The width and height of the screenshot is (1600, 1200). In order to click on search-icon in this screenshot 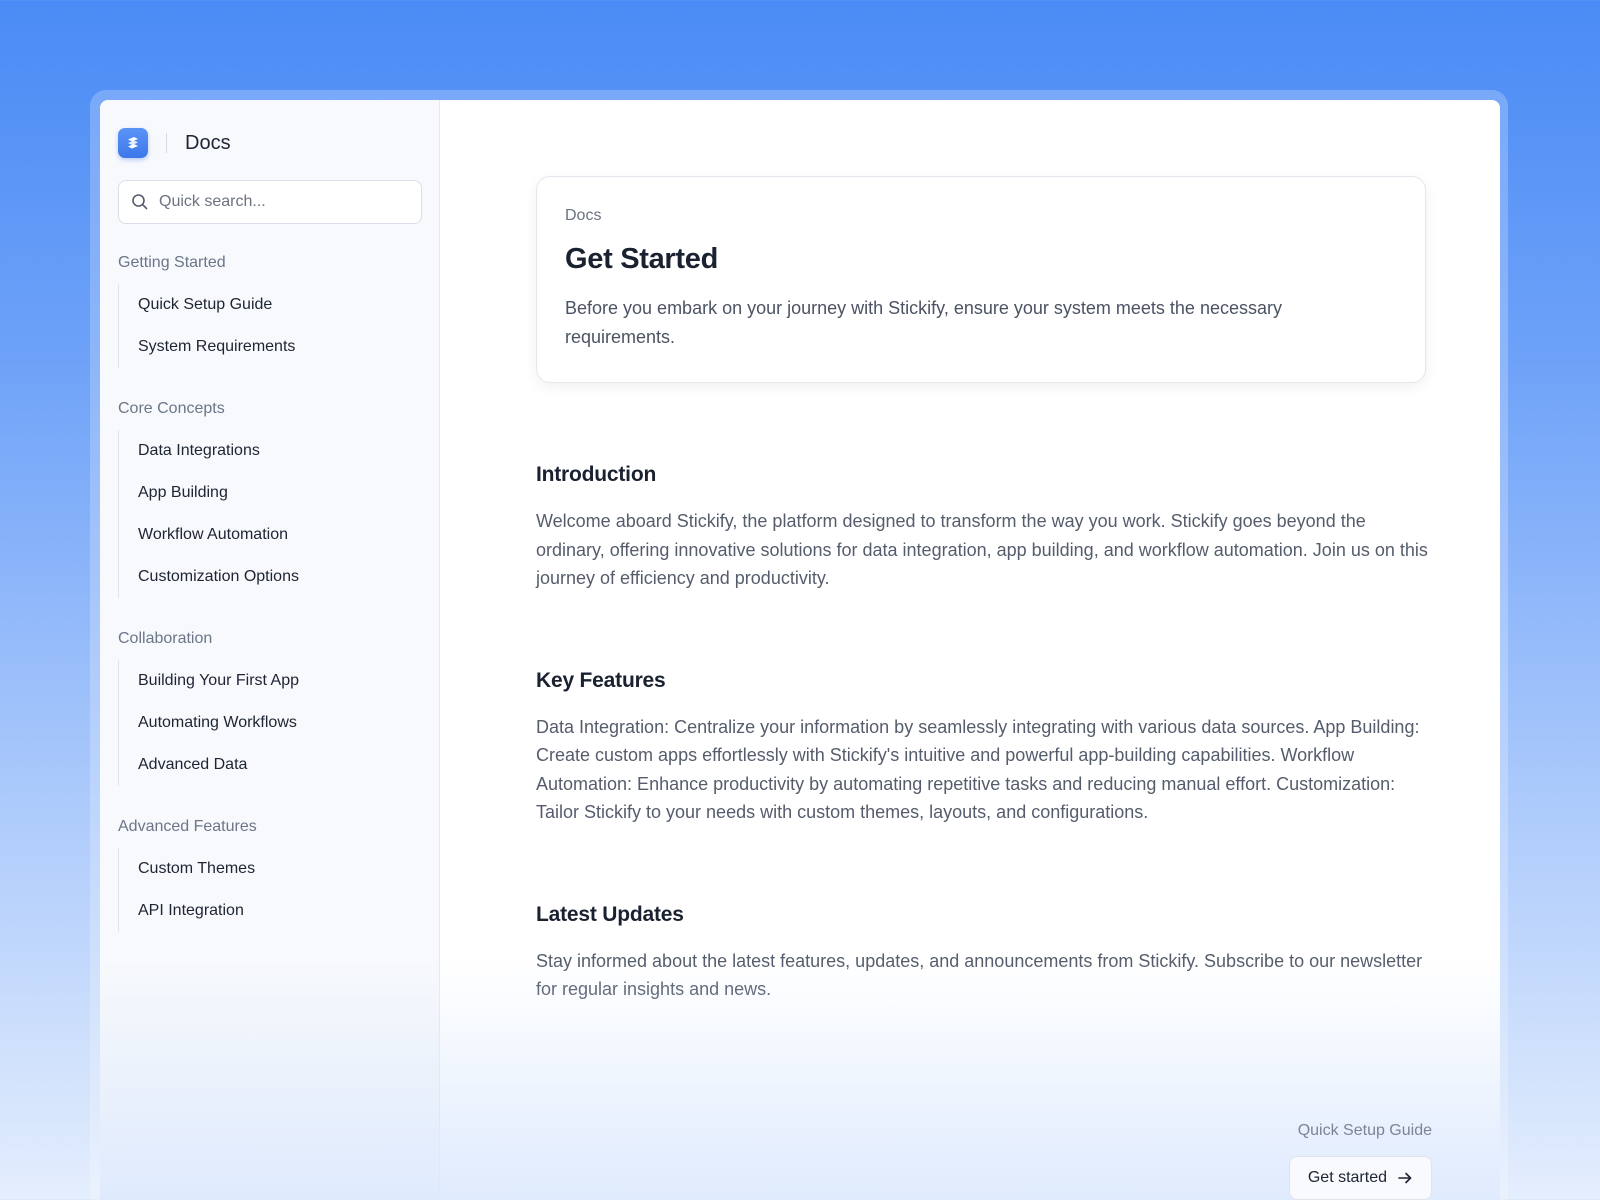, I will do `click(140, 202)`.